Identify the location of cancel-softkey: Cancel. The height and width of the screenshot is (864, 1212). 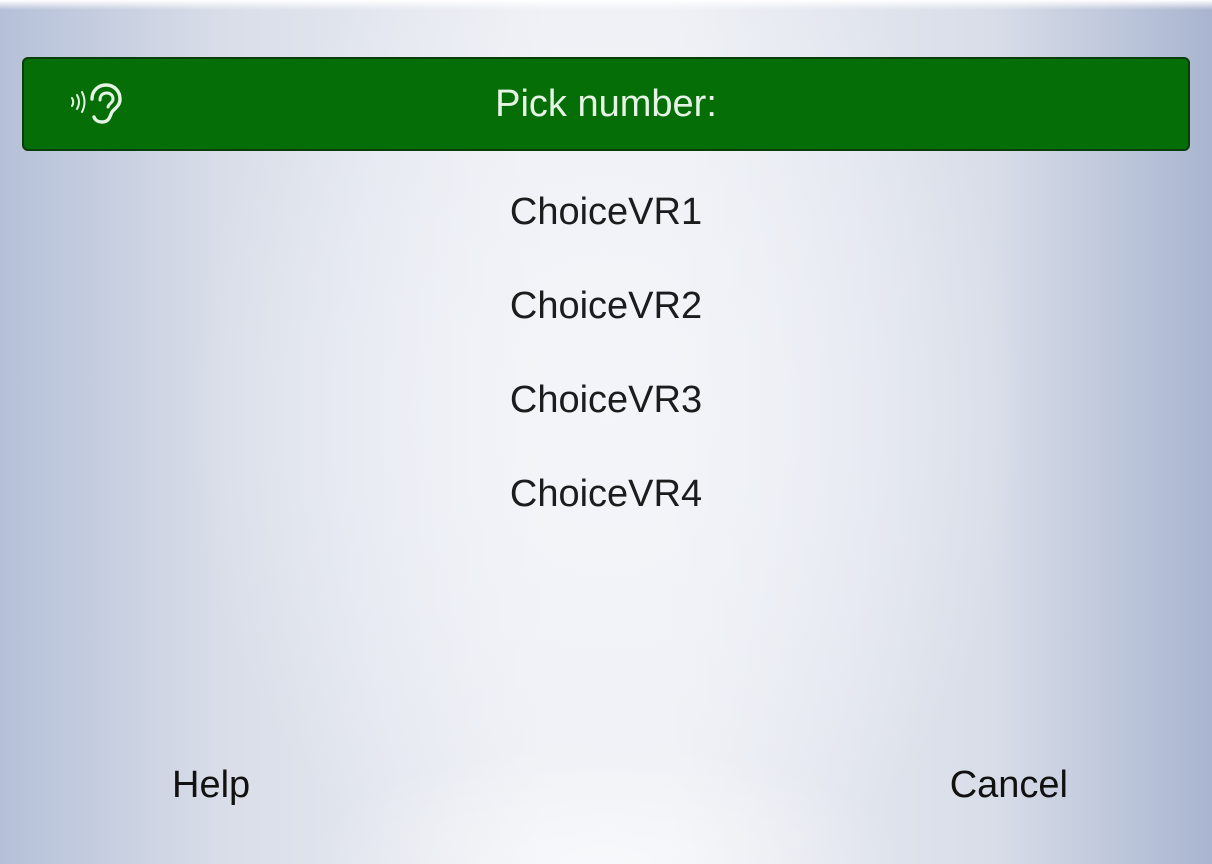
(1009, 785).